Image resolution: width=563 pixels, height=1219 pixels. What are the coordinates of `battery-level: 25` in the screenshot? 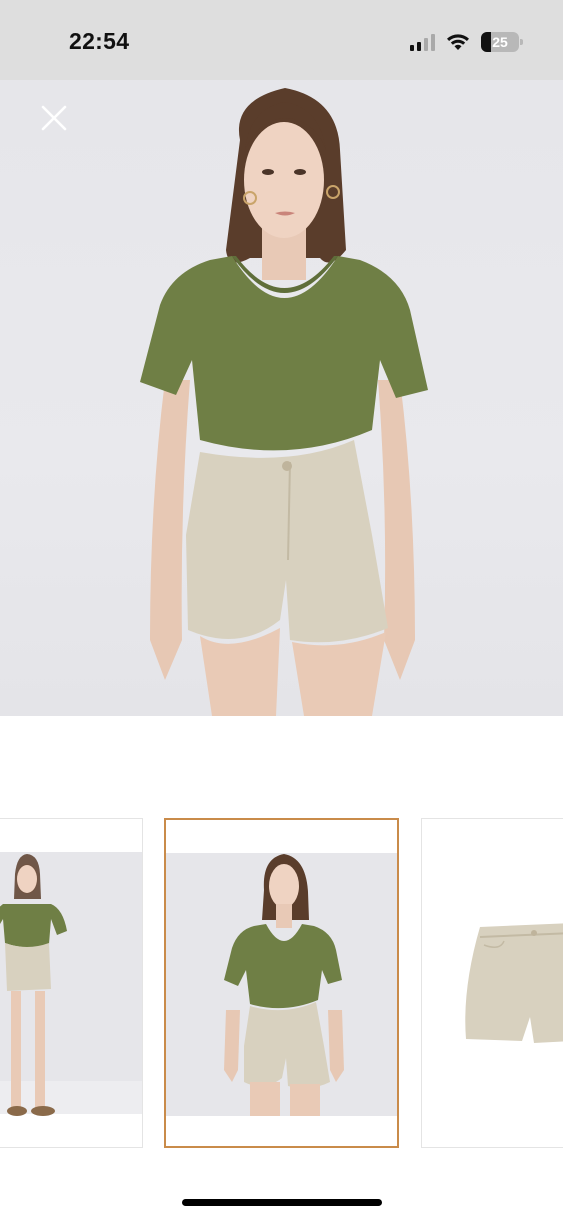 It's located at (500, 42).